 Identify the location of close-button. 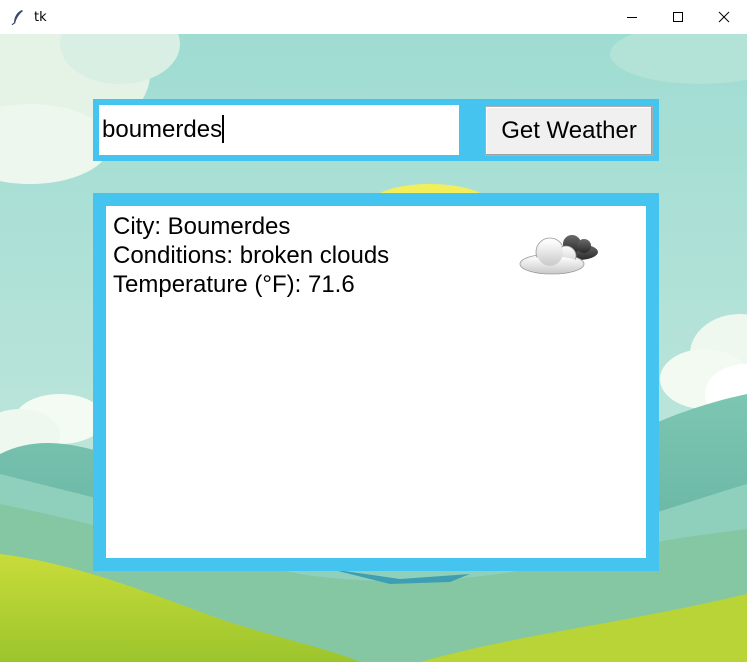
(724, 17).